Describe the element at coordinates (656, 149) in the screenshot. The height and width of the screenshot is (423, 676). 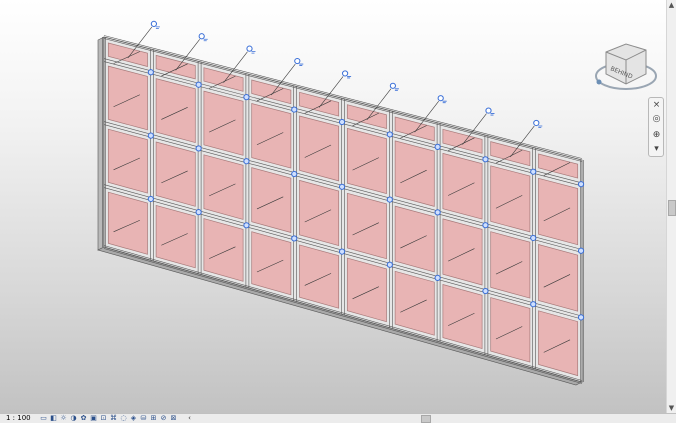
I see `chevron-down-icon: ▾` at that location.